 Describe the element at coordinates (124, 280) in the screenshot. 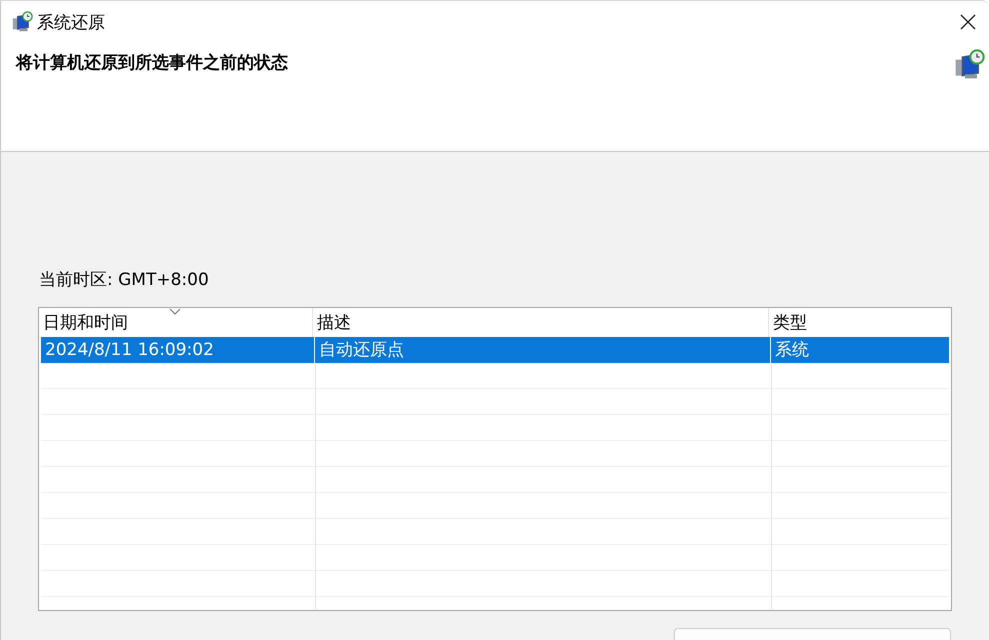

I see `timezone-label: 当前时区: GMT+8:00` at that location.